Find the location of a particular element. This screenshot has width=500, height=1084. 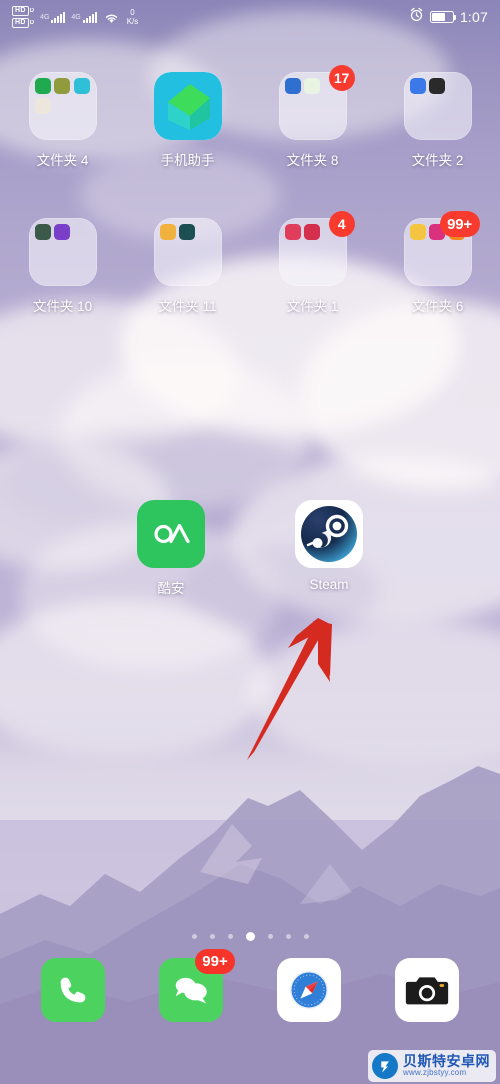

home-item-folder-8: 17 文件夹 8 is located at coordinates (312, 117).